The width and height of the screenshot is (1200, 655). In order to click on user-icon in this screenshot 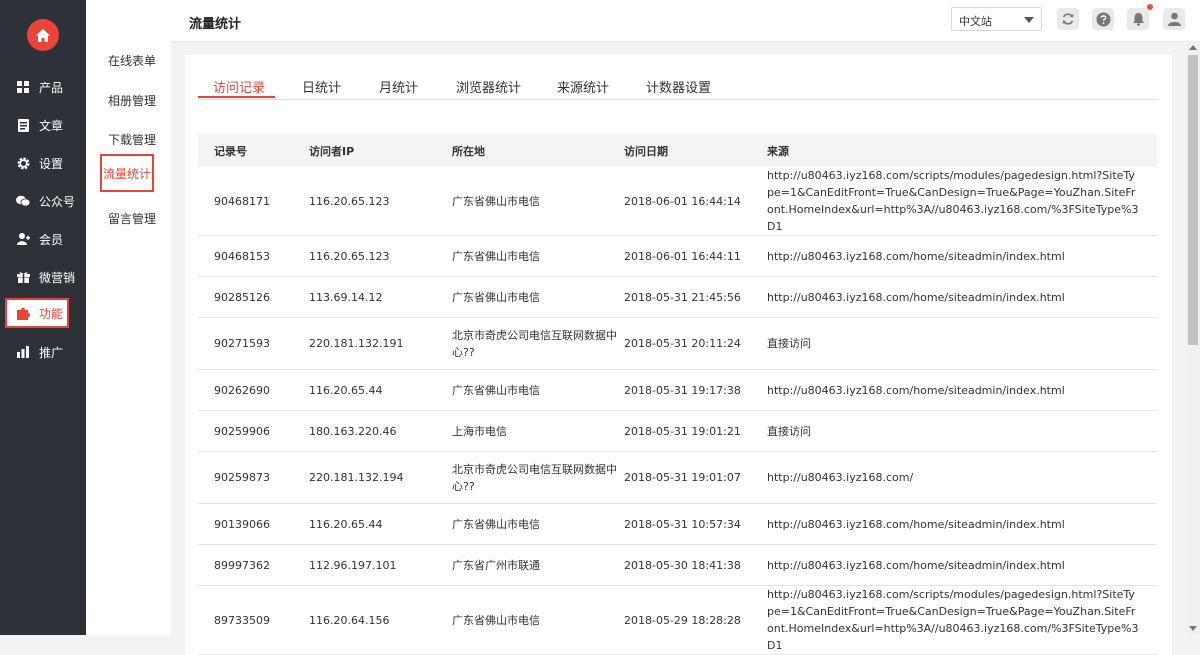, I will do `click(1174, 19)`.